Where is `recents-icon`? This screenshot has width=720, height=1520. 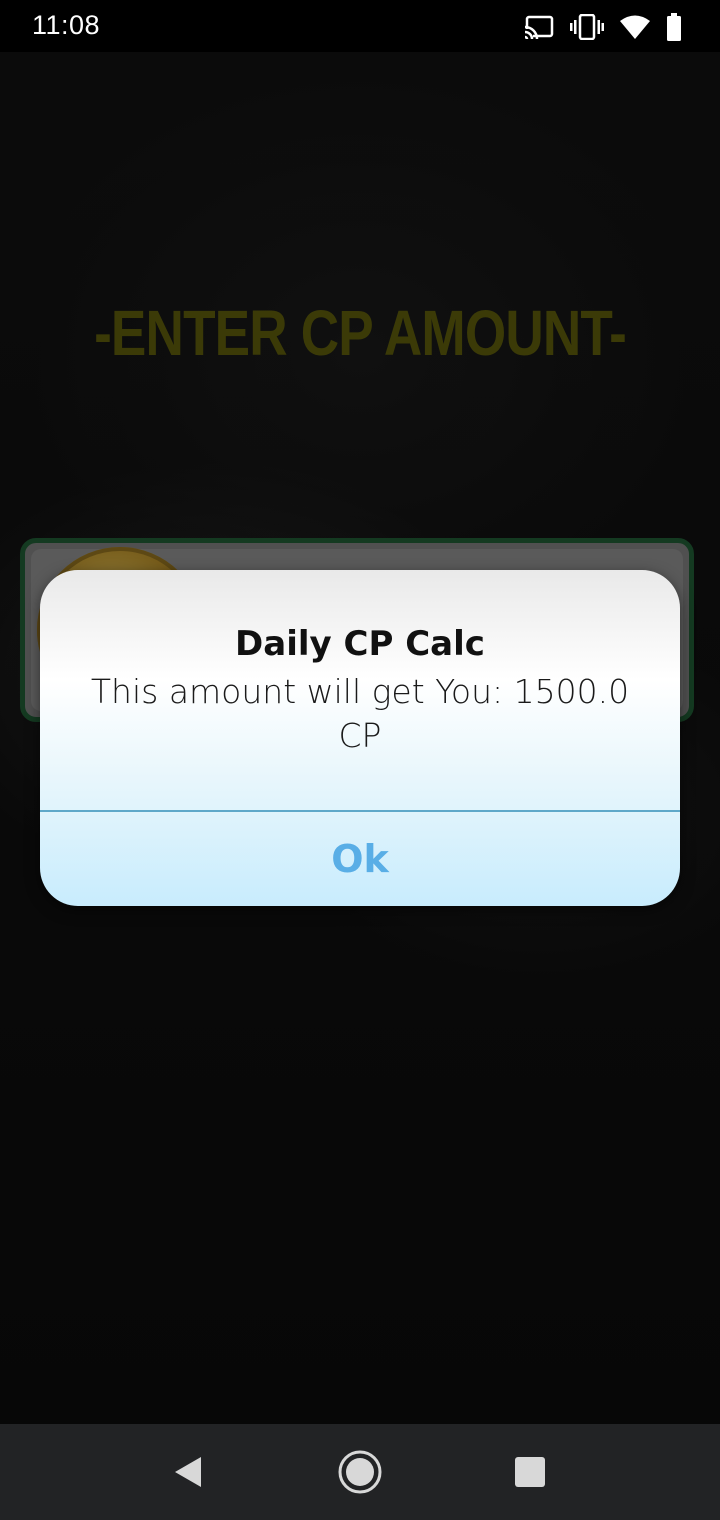 recents-icon is located at coordinates (530, 1472).